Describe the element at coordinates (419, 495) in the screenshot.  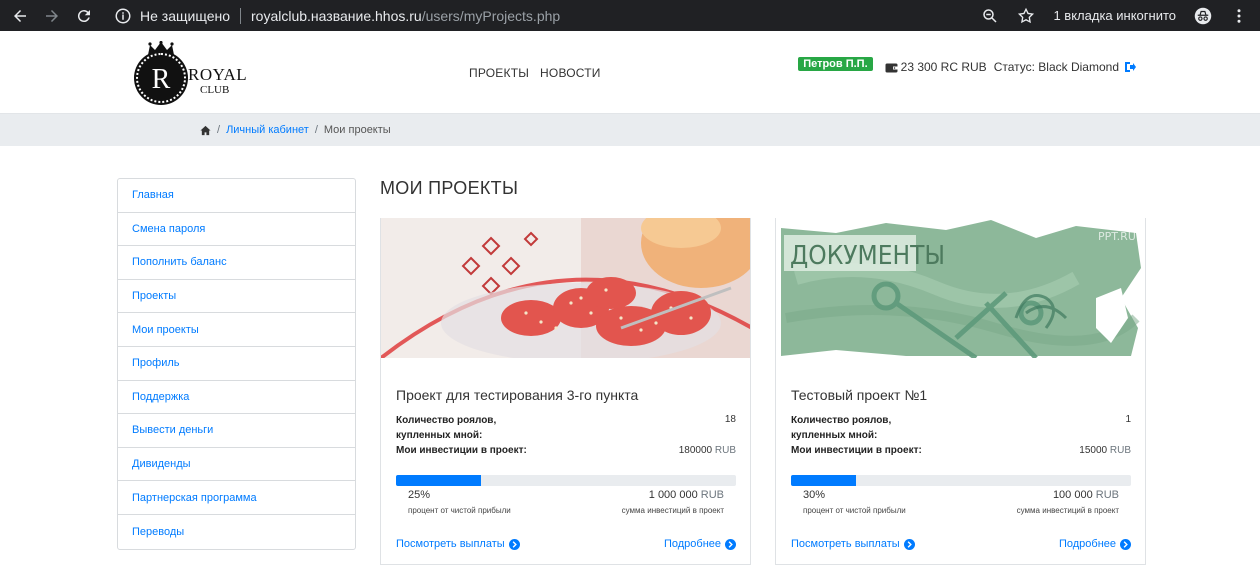
I see `profit-percent: 25%` at that location.